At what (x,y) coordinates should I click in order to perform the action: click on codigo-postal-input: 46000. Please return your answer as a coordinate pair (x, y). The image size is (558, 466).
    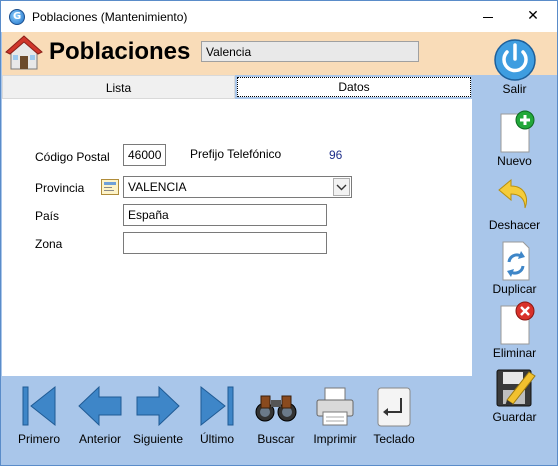
    Looking at the image, I should click on (144, 155).